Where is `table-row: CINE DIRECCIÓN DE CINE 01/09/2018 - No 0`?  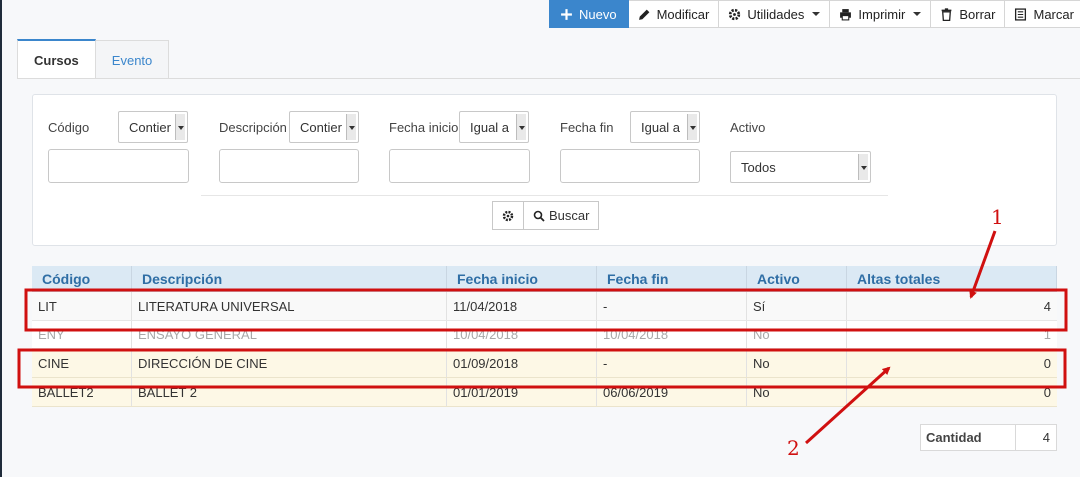 table-row: CINE DIRECCIÓN DE CINE 01/09/2018 - No 0 is located at coordinates (544, 363).